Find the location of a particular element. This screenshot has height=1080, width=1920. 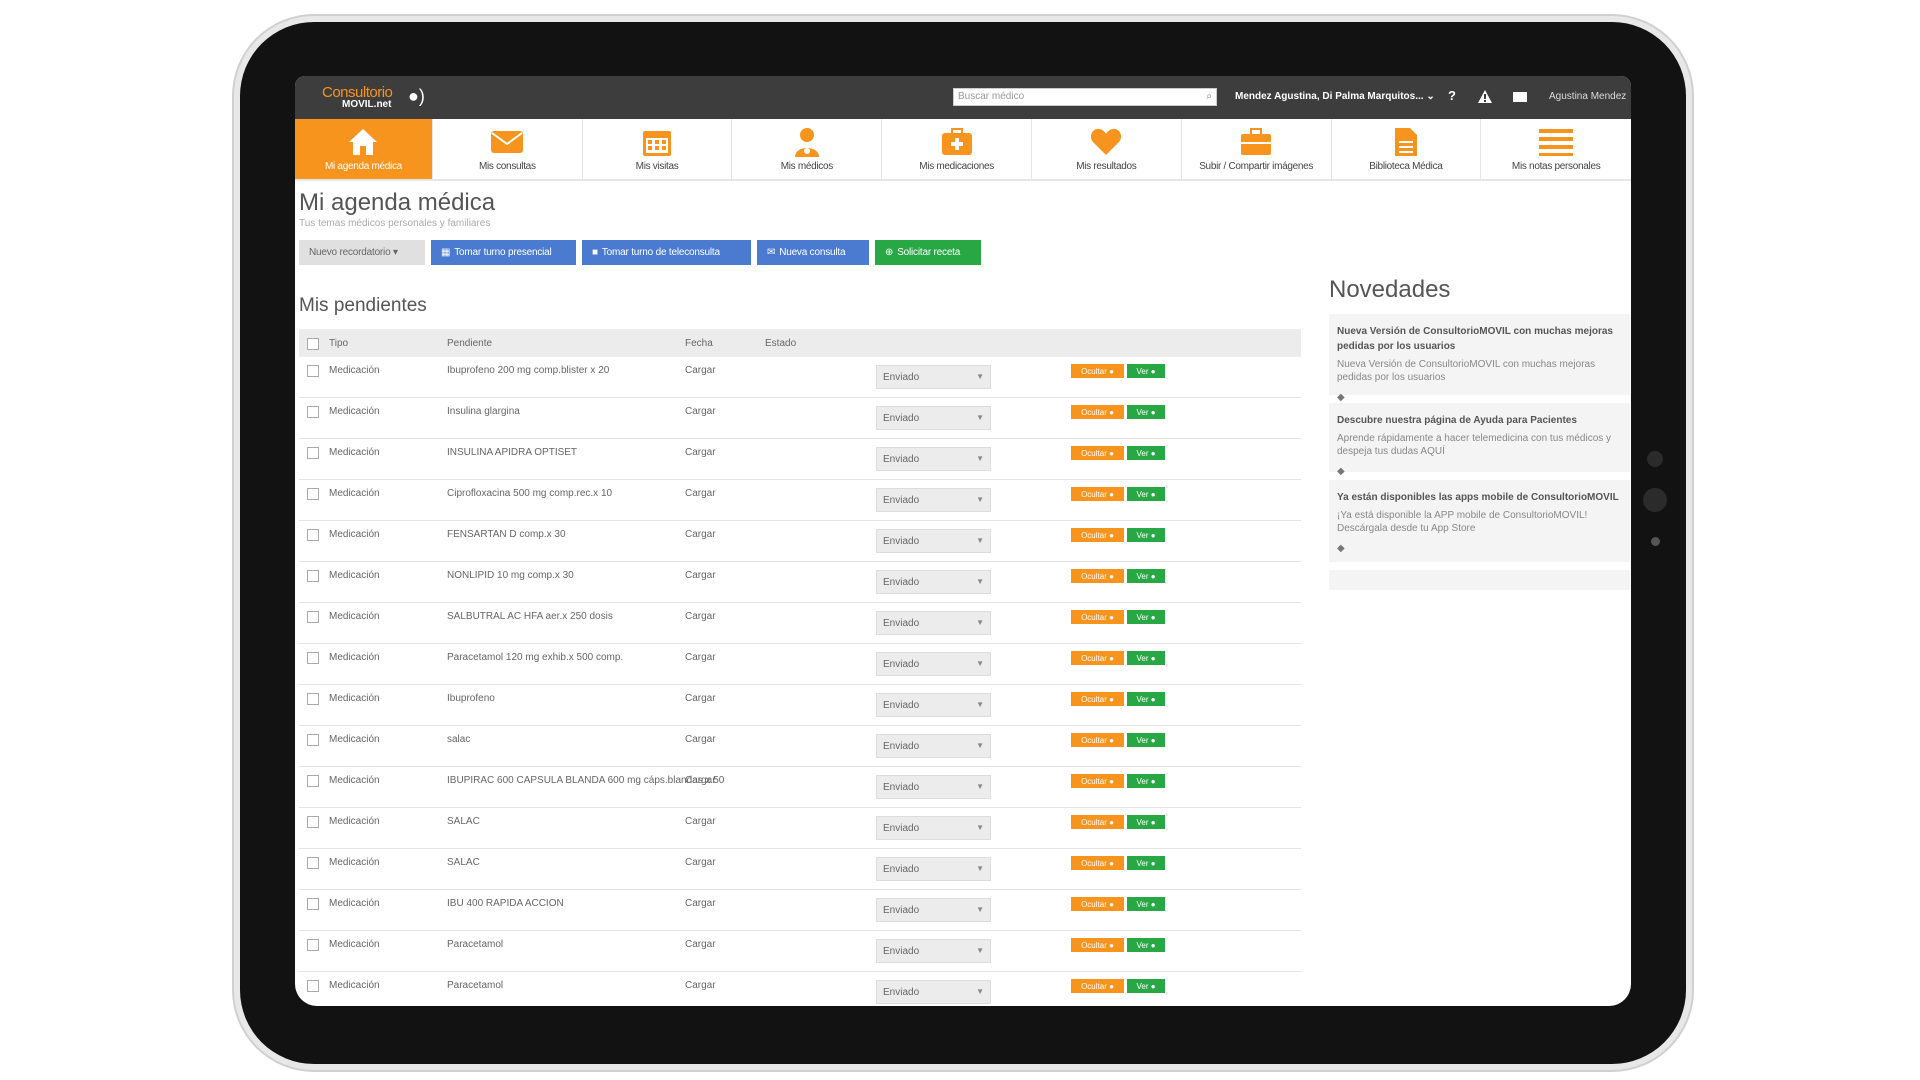

new-consult-button: ✉ Nueva consulta is located at coordinates (813, 252).